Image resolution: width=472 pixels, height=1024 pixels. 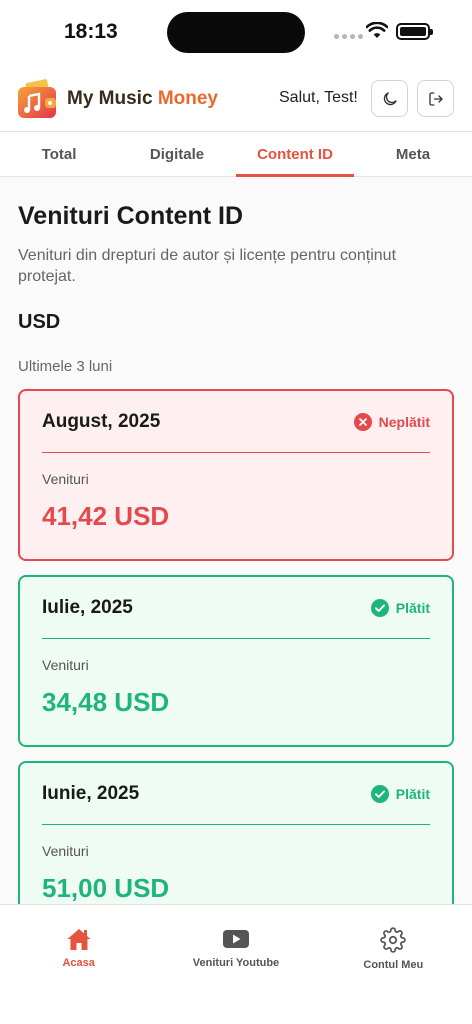 I want to click on card-month: Iulie, 2025, so click(x=87, y=607).